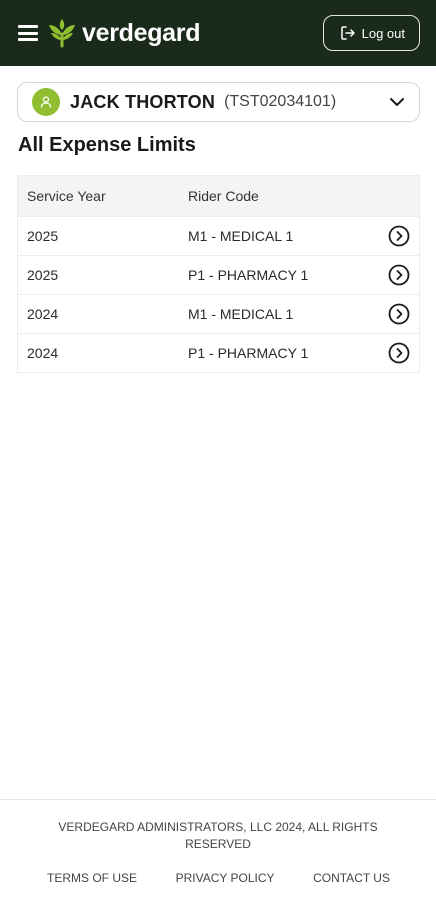 Image resolution: width=436 pixels, height=900 pixels. I want to click on page-title: All Expense Limits, so click(107, 145).